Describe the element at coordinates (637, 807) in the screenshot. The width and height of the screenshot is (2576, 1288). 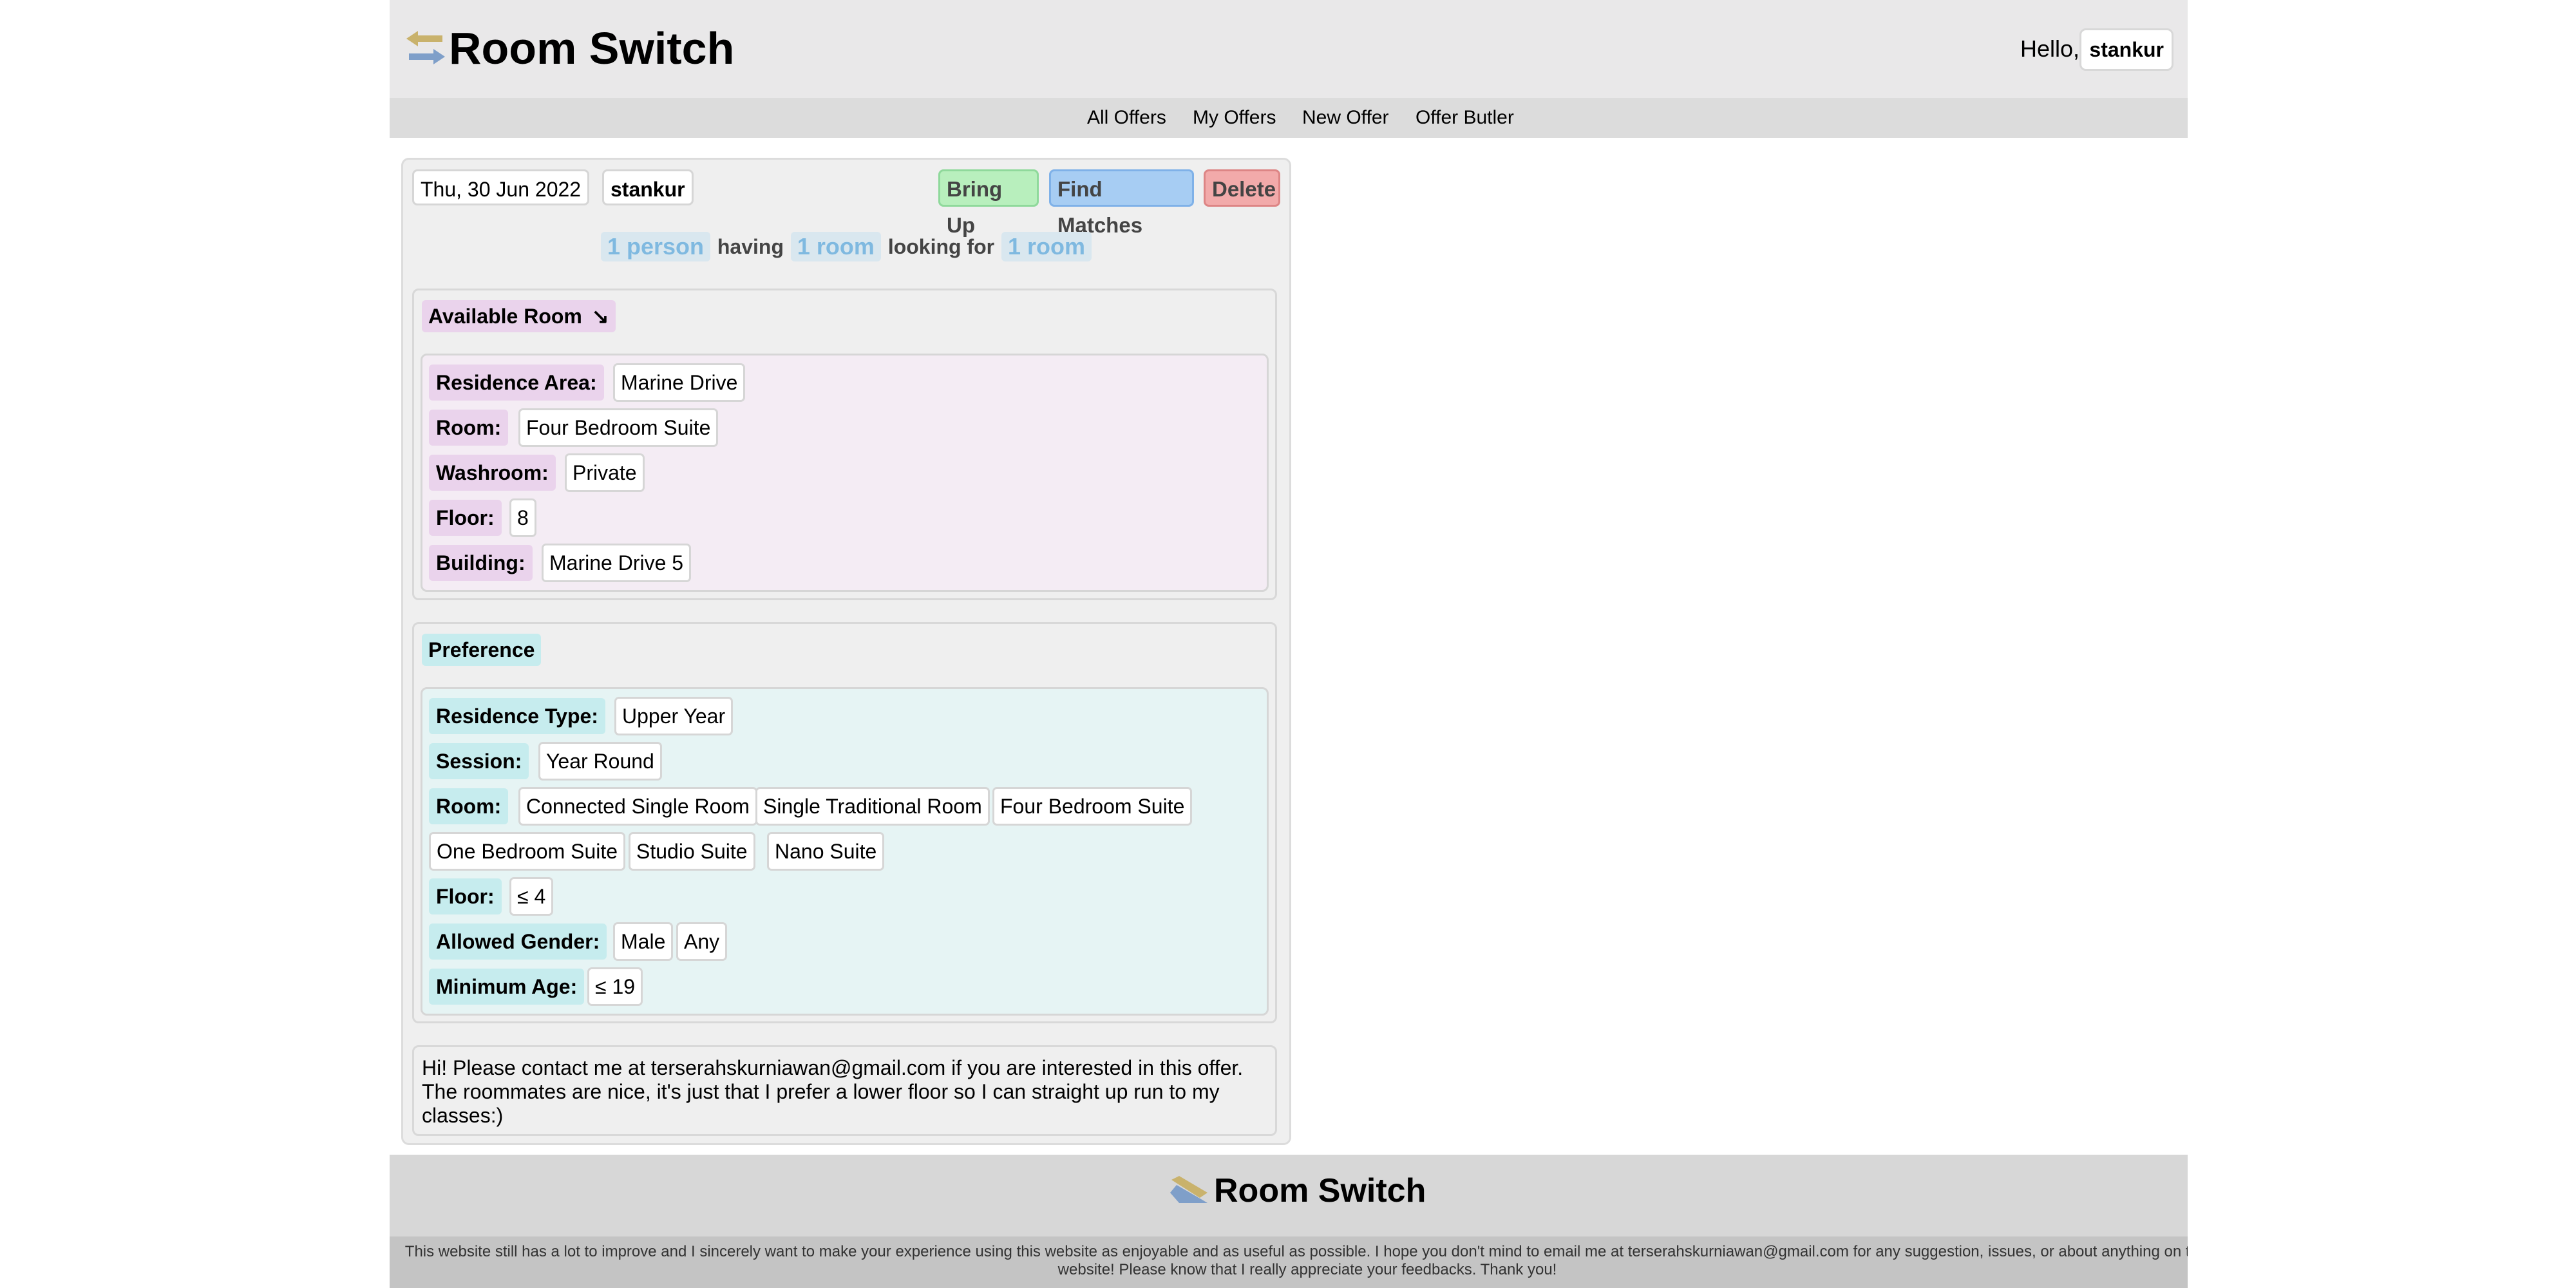
I see `field-value: Connected Single Room` at that location.